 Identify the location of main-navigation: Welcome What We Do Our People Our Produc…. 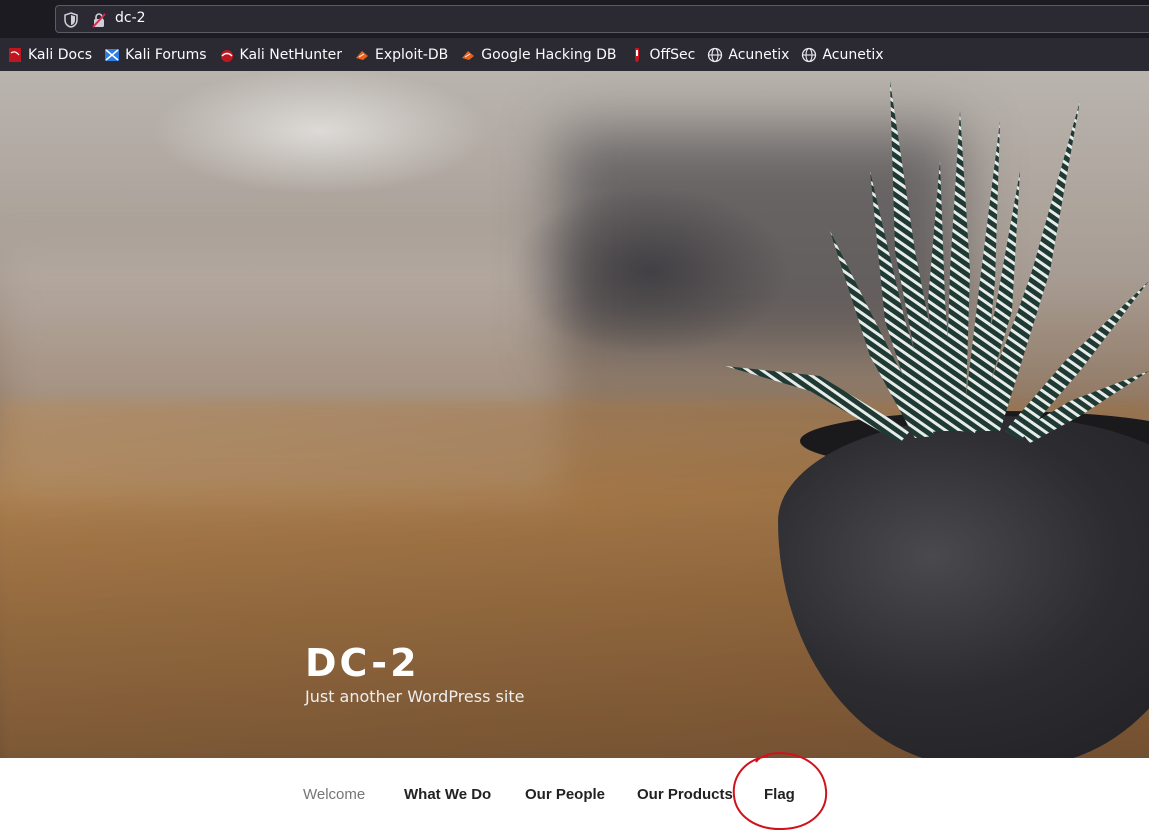
(574, 796).